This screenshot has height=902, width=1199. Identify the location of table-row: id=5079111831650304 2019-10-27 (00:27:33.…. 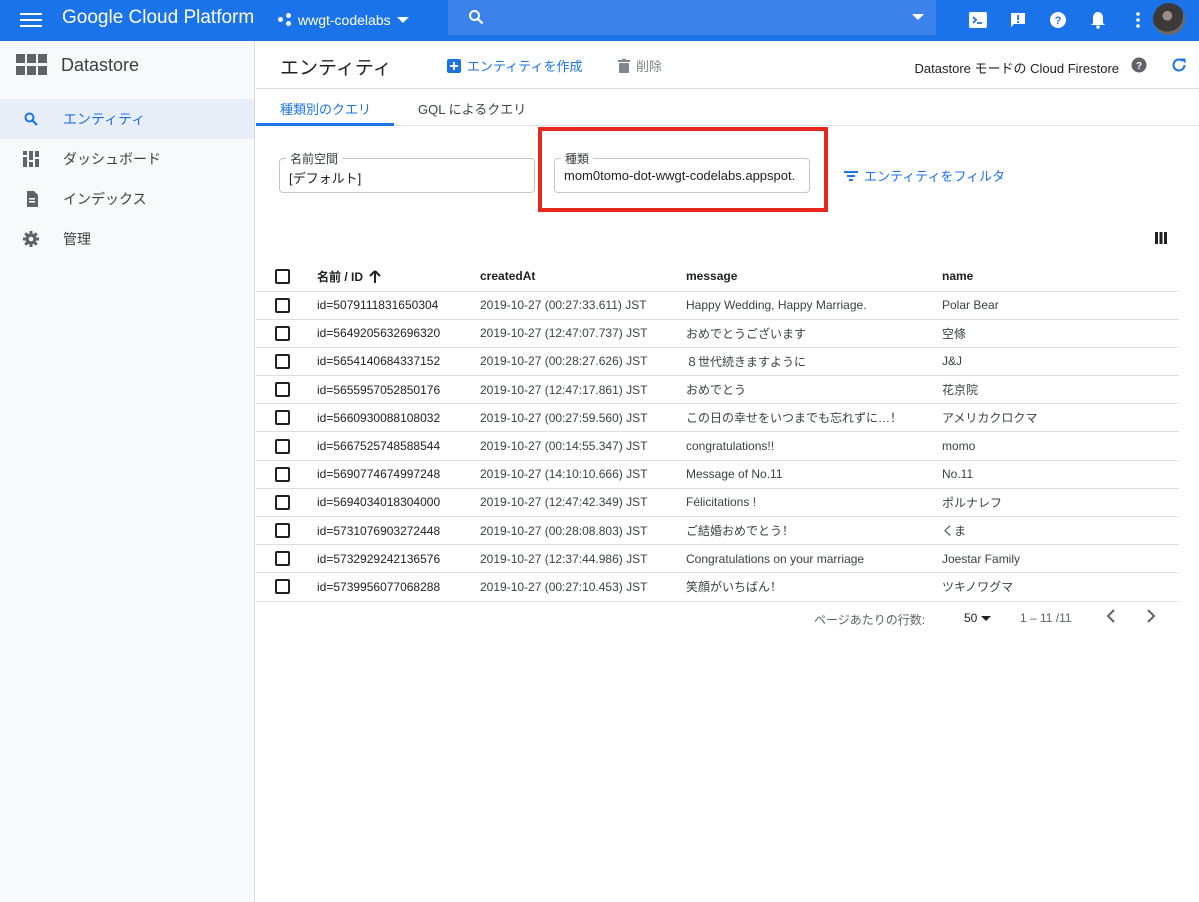
(717, 305).